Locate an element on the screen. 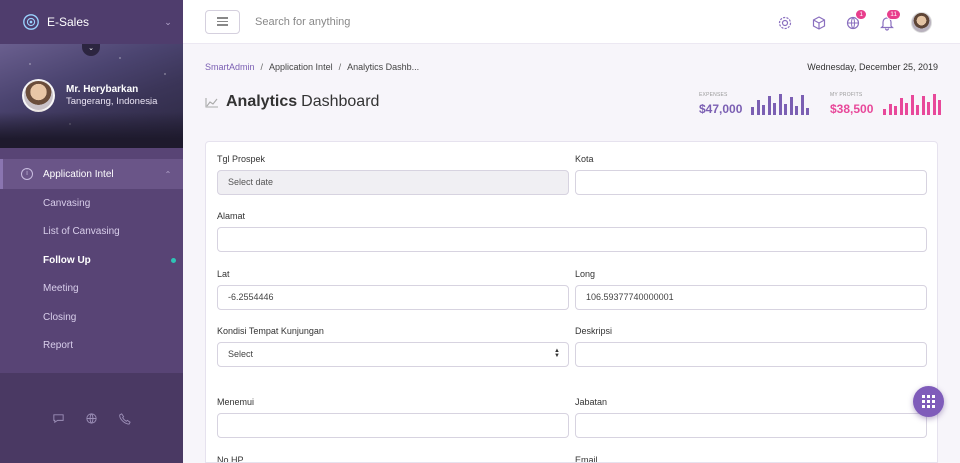  profits-sparkline is located at coordinates (912, 104).